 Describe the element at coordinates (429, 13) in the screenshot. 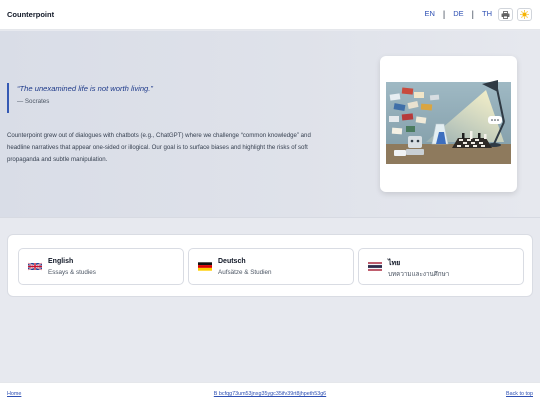

I see `lang-en-link: EN` at that location.